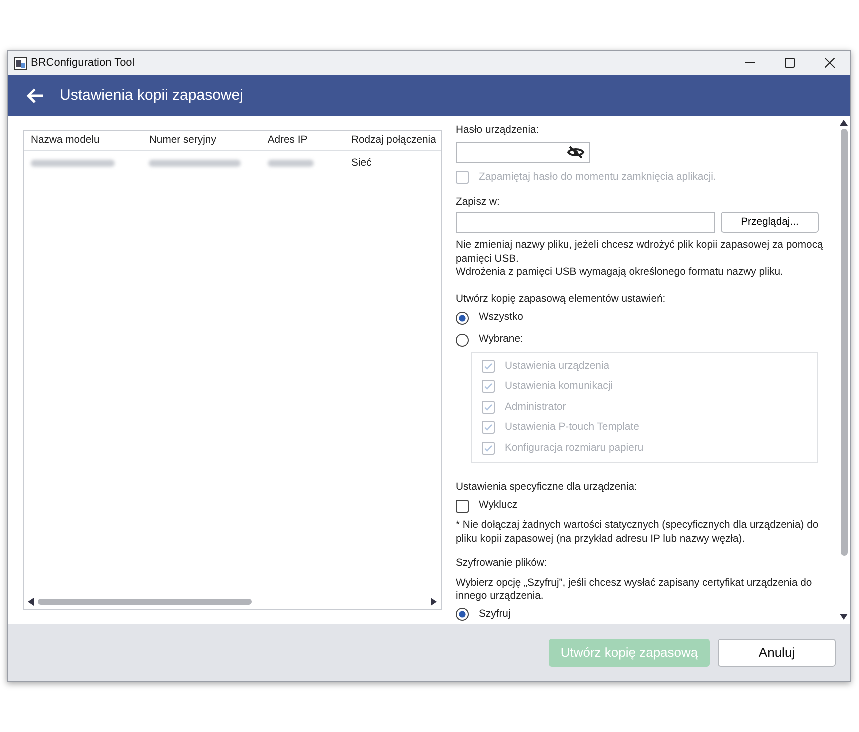 This screenshot has height=732, width=859. I want to click on radio-label: Wszystko, so click(501, 318).